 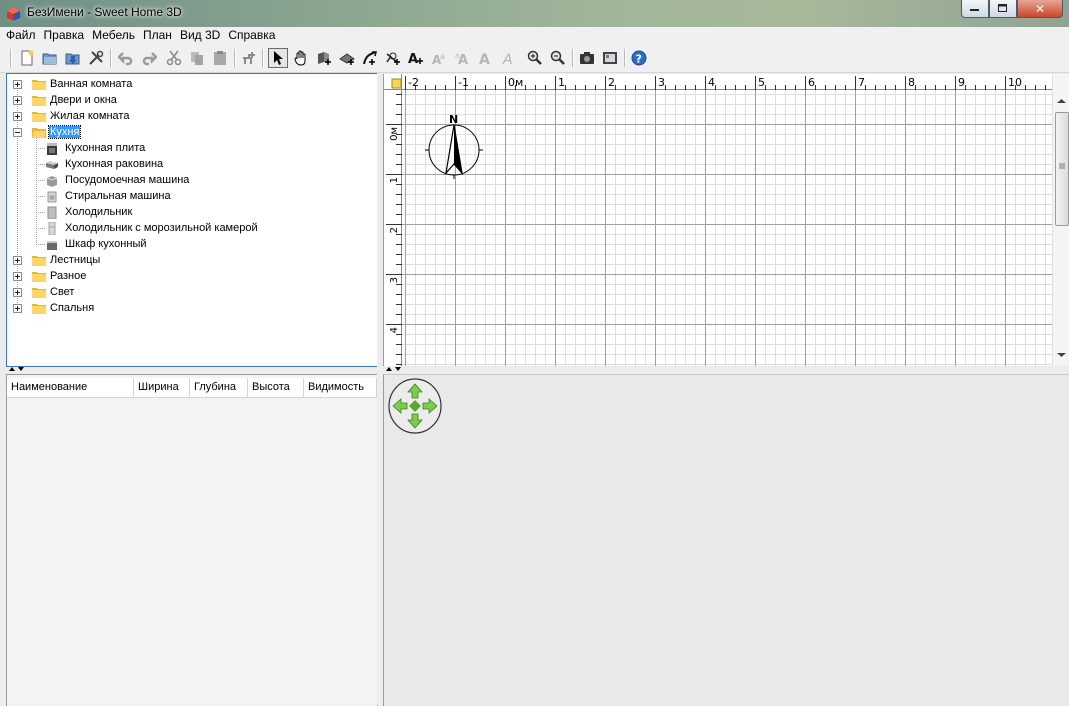 I want to click on save-button, so click(x=73, y=58).